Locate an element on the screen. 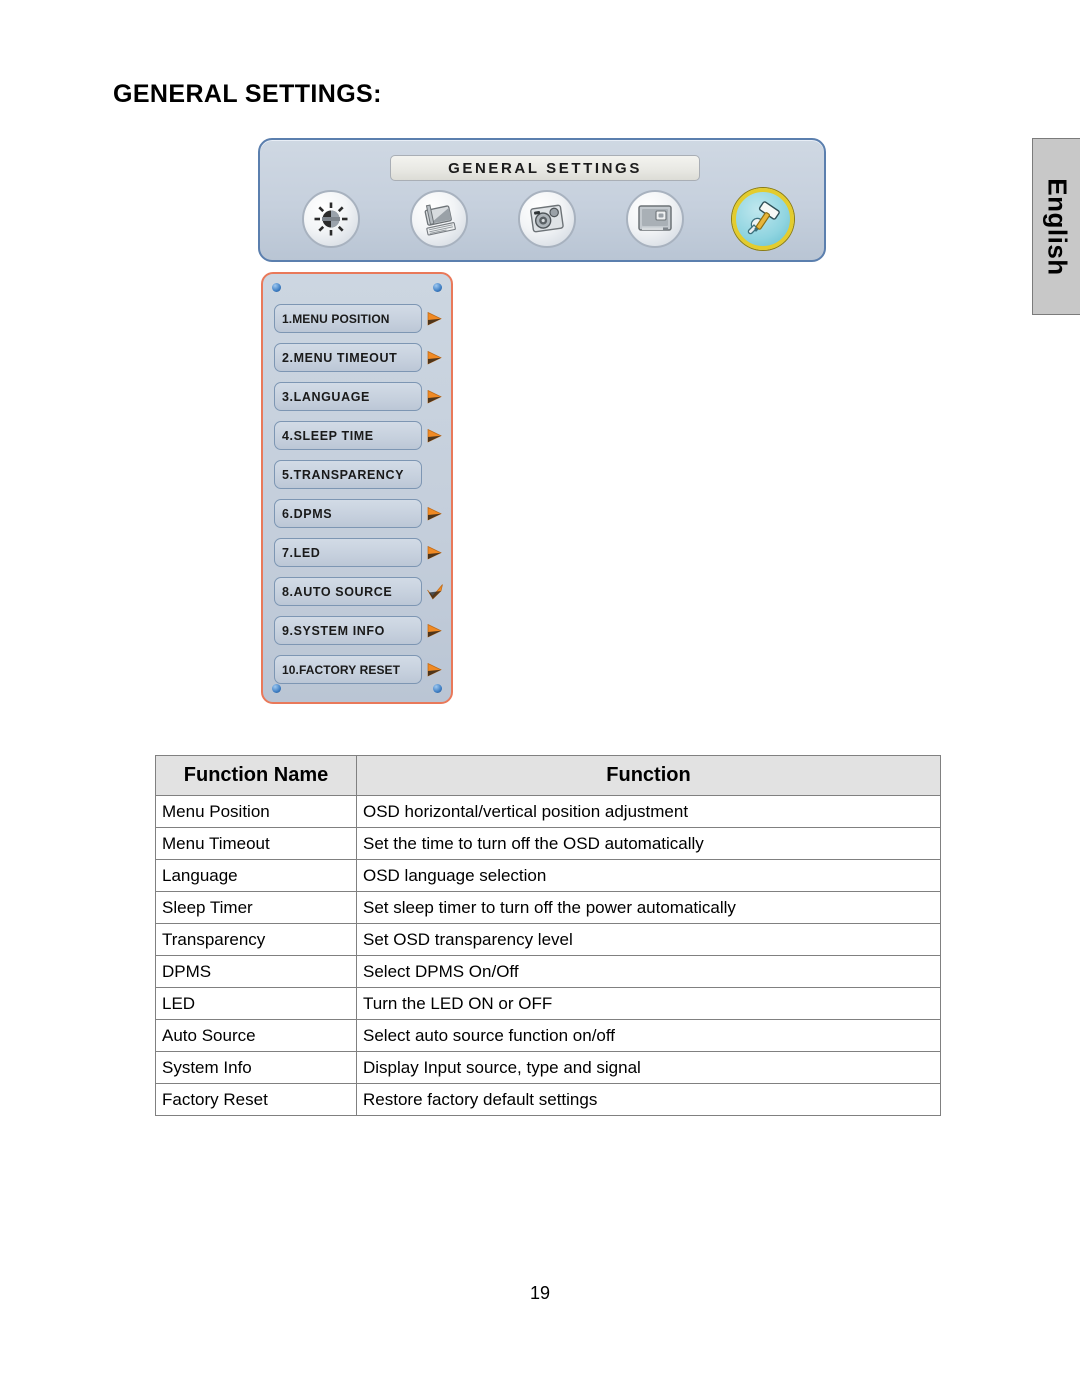  osd-category-display is located at coordinates (655, 219).